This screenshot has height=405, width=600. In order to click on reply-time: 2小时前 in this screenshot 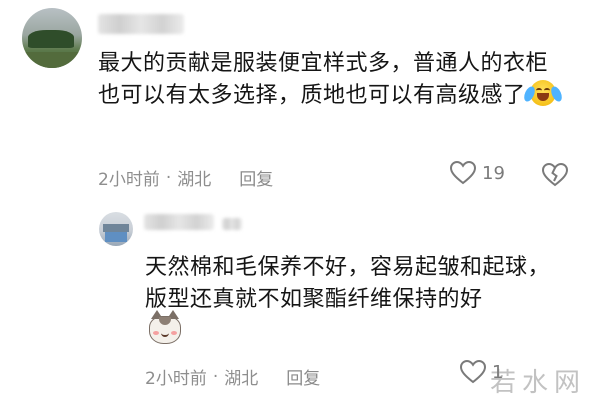, I will do `click(176, 379)`.